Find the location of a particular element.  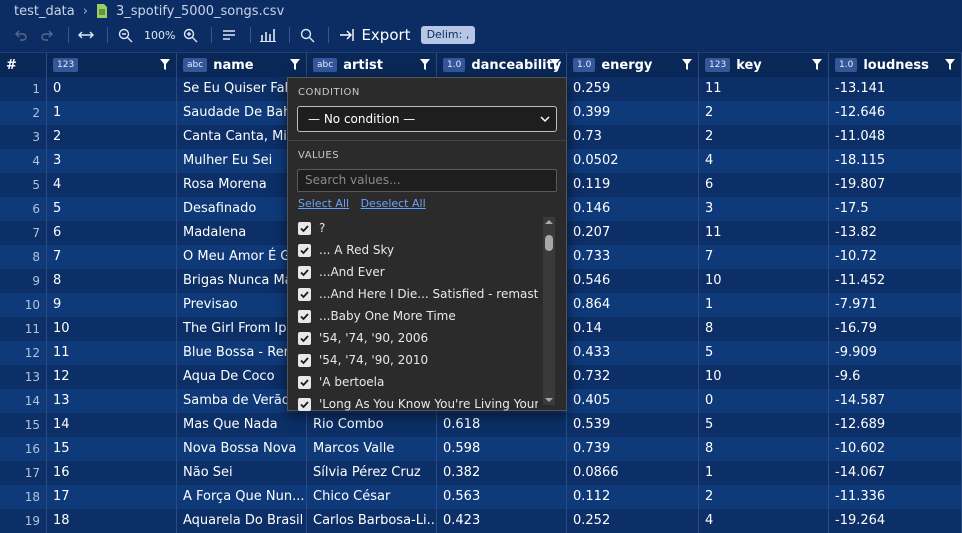

table-cell: 0.252 is located at coordinates (633, 521).